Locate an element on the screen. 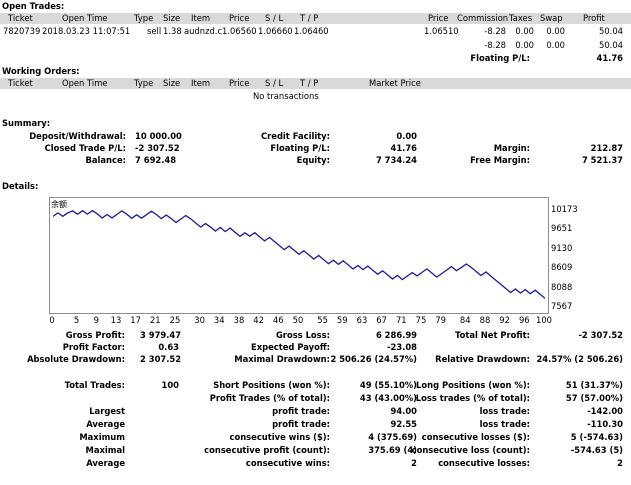 This screenshot has width=631, height=485. credit-label: Credit Facility: is located at coordinates (295, 136).